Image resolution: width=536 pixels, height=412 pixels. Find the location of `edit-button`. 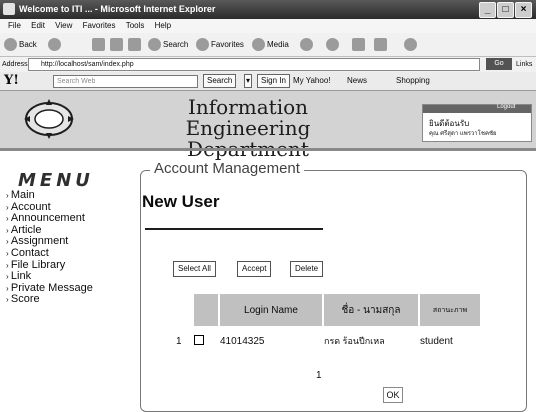

edit-button is located at coordinates (381, 44).